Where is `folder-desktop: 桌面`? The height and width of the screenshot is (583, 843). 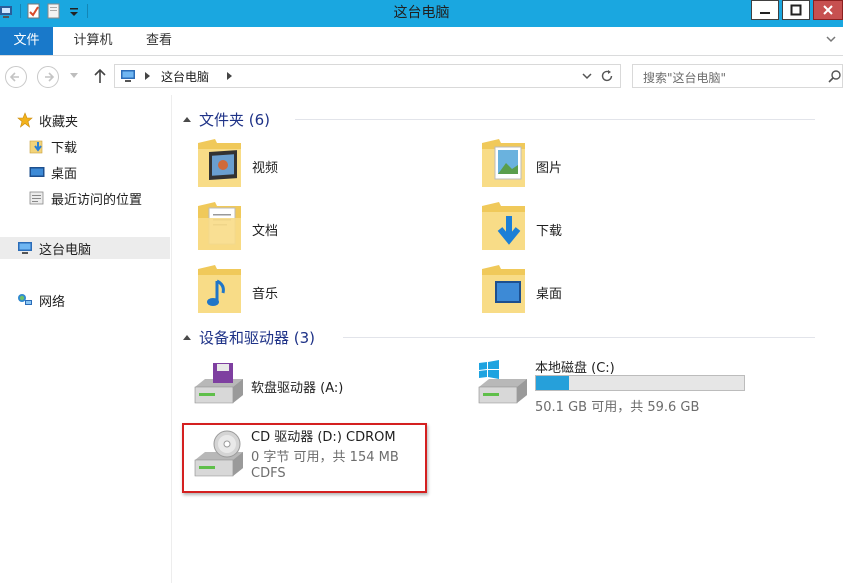 folder-desktop: 桌面 is located at coordinates (609, 291).